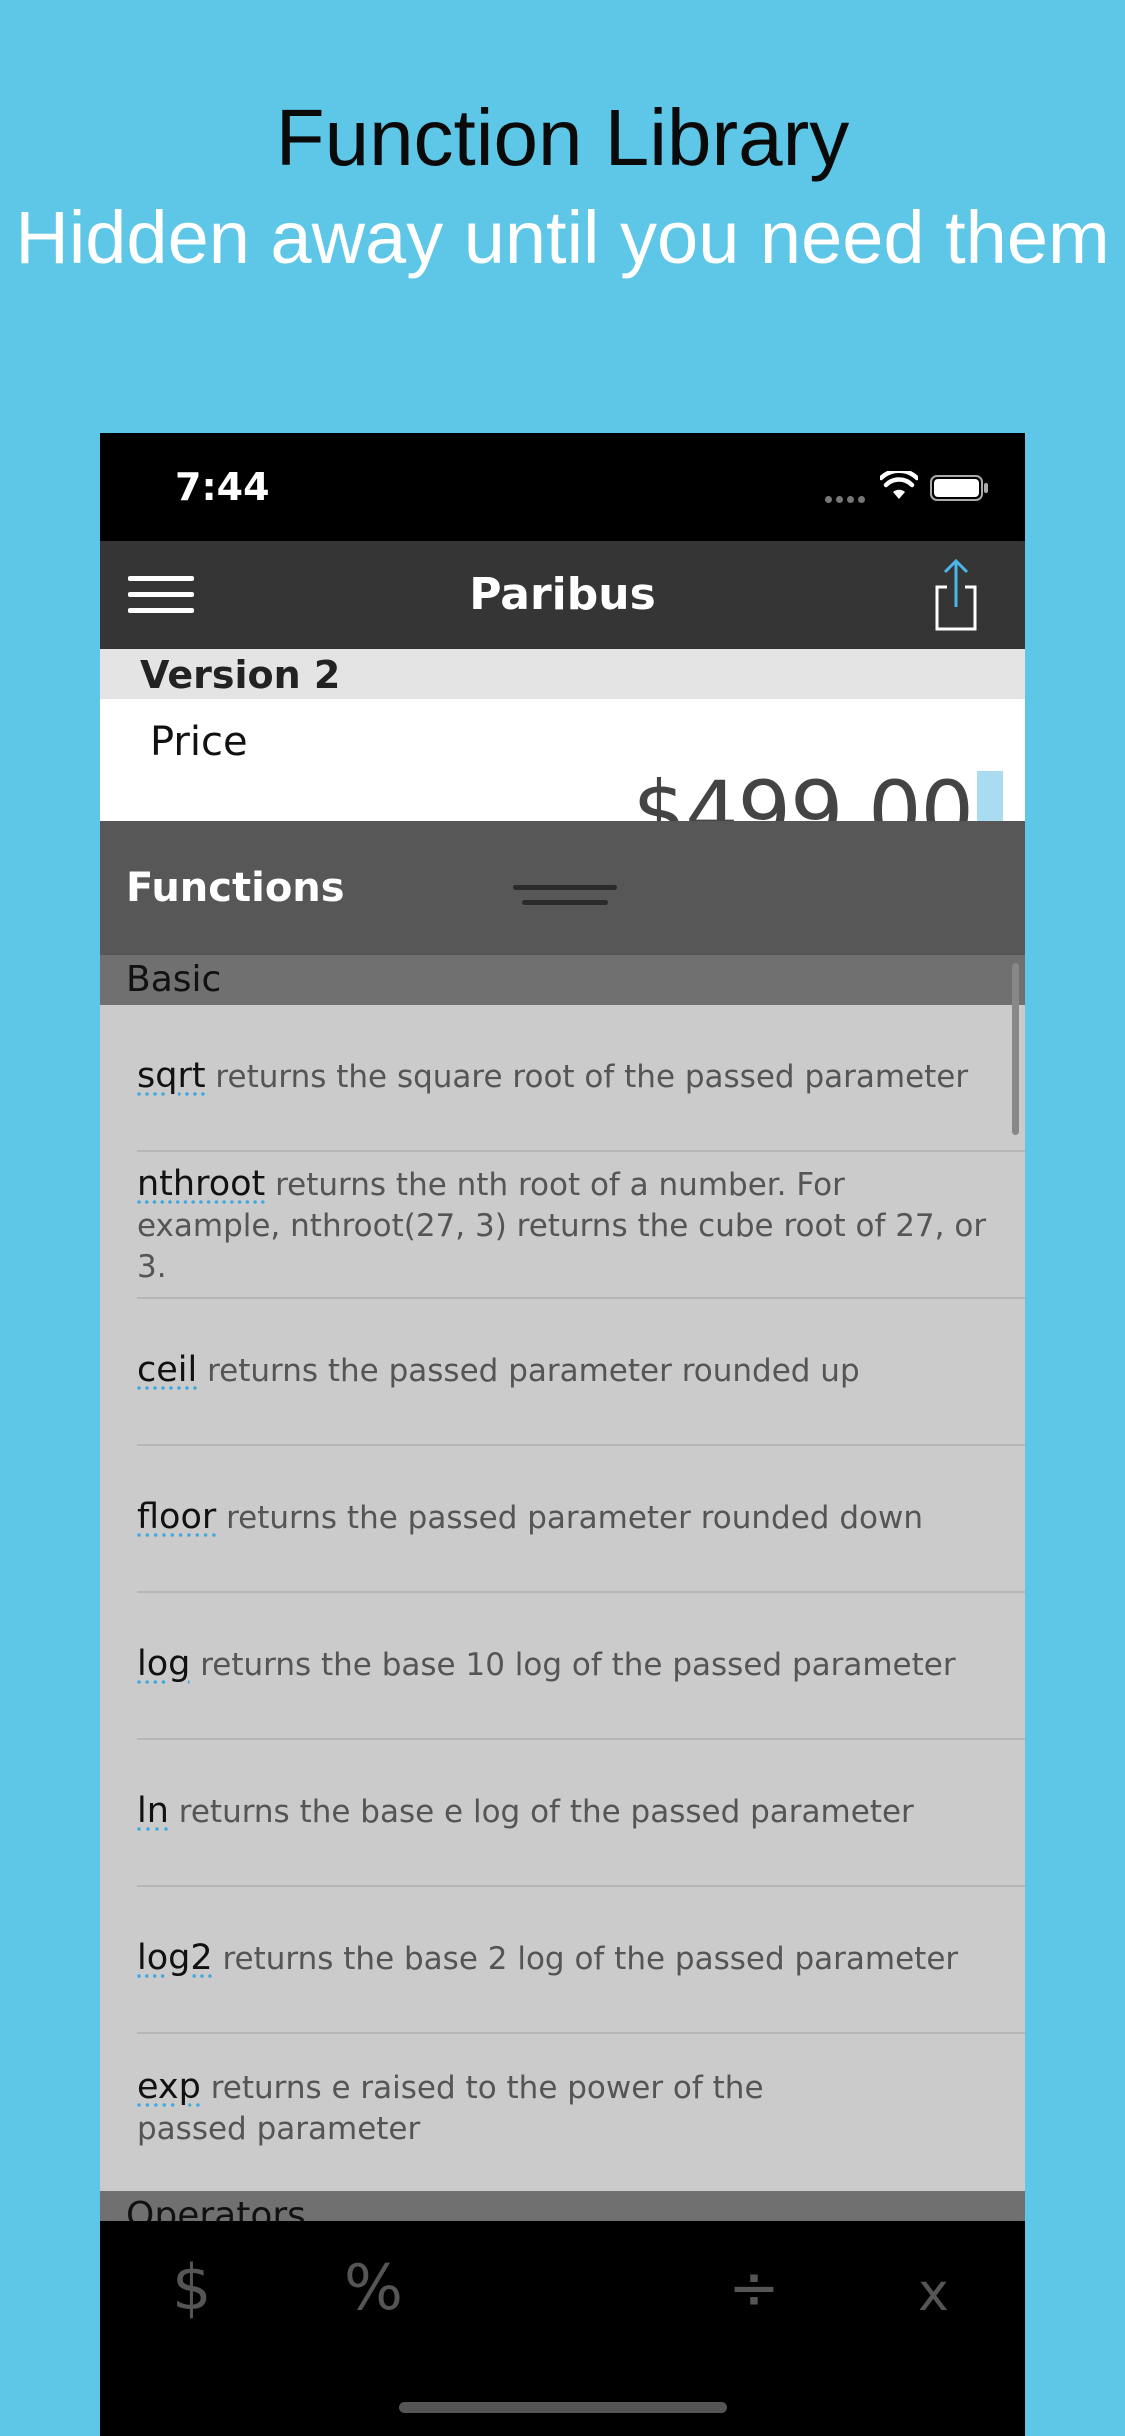 This screenshot has width=1125, height=2436. What do you see at coordinates (201, 1184) in the screenshot?
I see `function-name: nthroot` at bounding box center [201, 1184].